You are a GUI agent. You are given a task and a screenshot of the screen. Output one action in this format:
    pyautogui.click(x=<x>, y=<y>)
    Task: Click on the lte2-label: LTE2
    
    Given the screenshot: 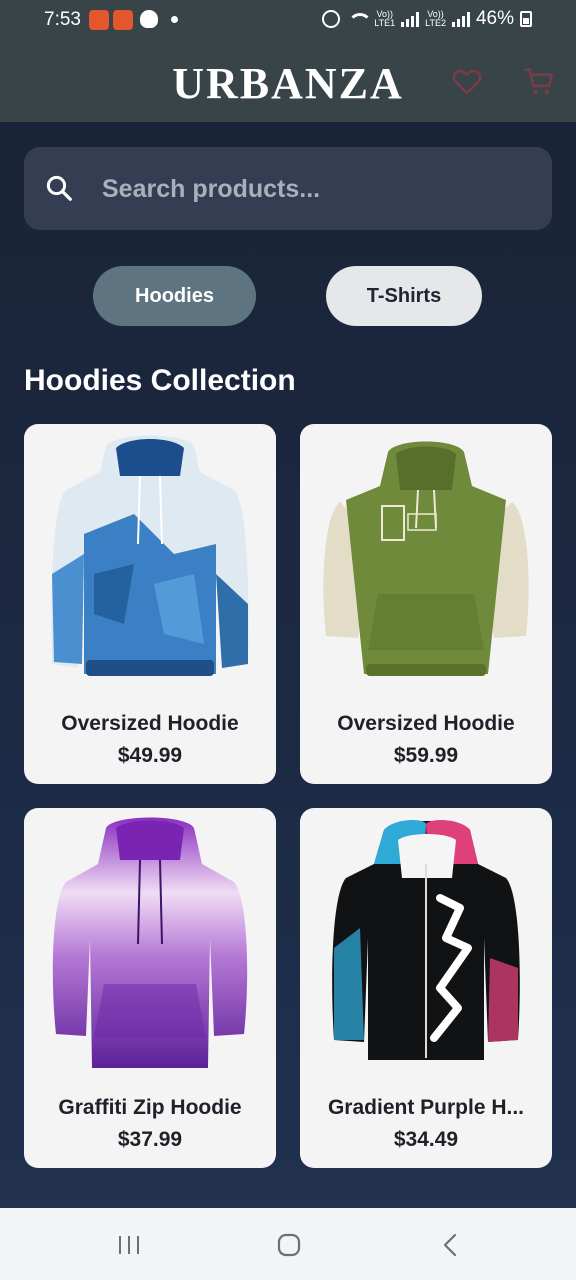 What is the action you would take?
    pyautogui.click(x=435, y=23)
    